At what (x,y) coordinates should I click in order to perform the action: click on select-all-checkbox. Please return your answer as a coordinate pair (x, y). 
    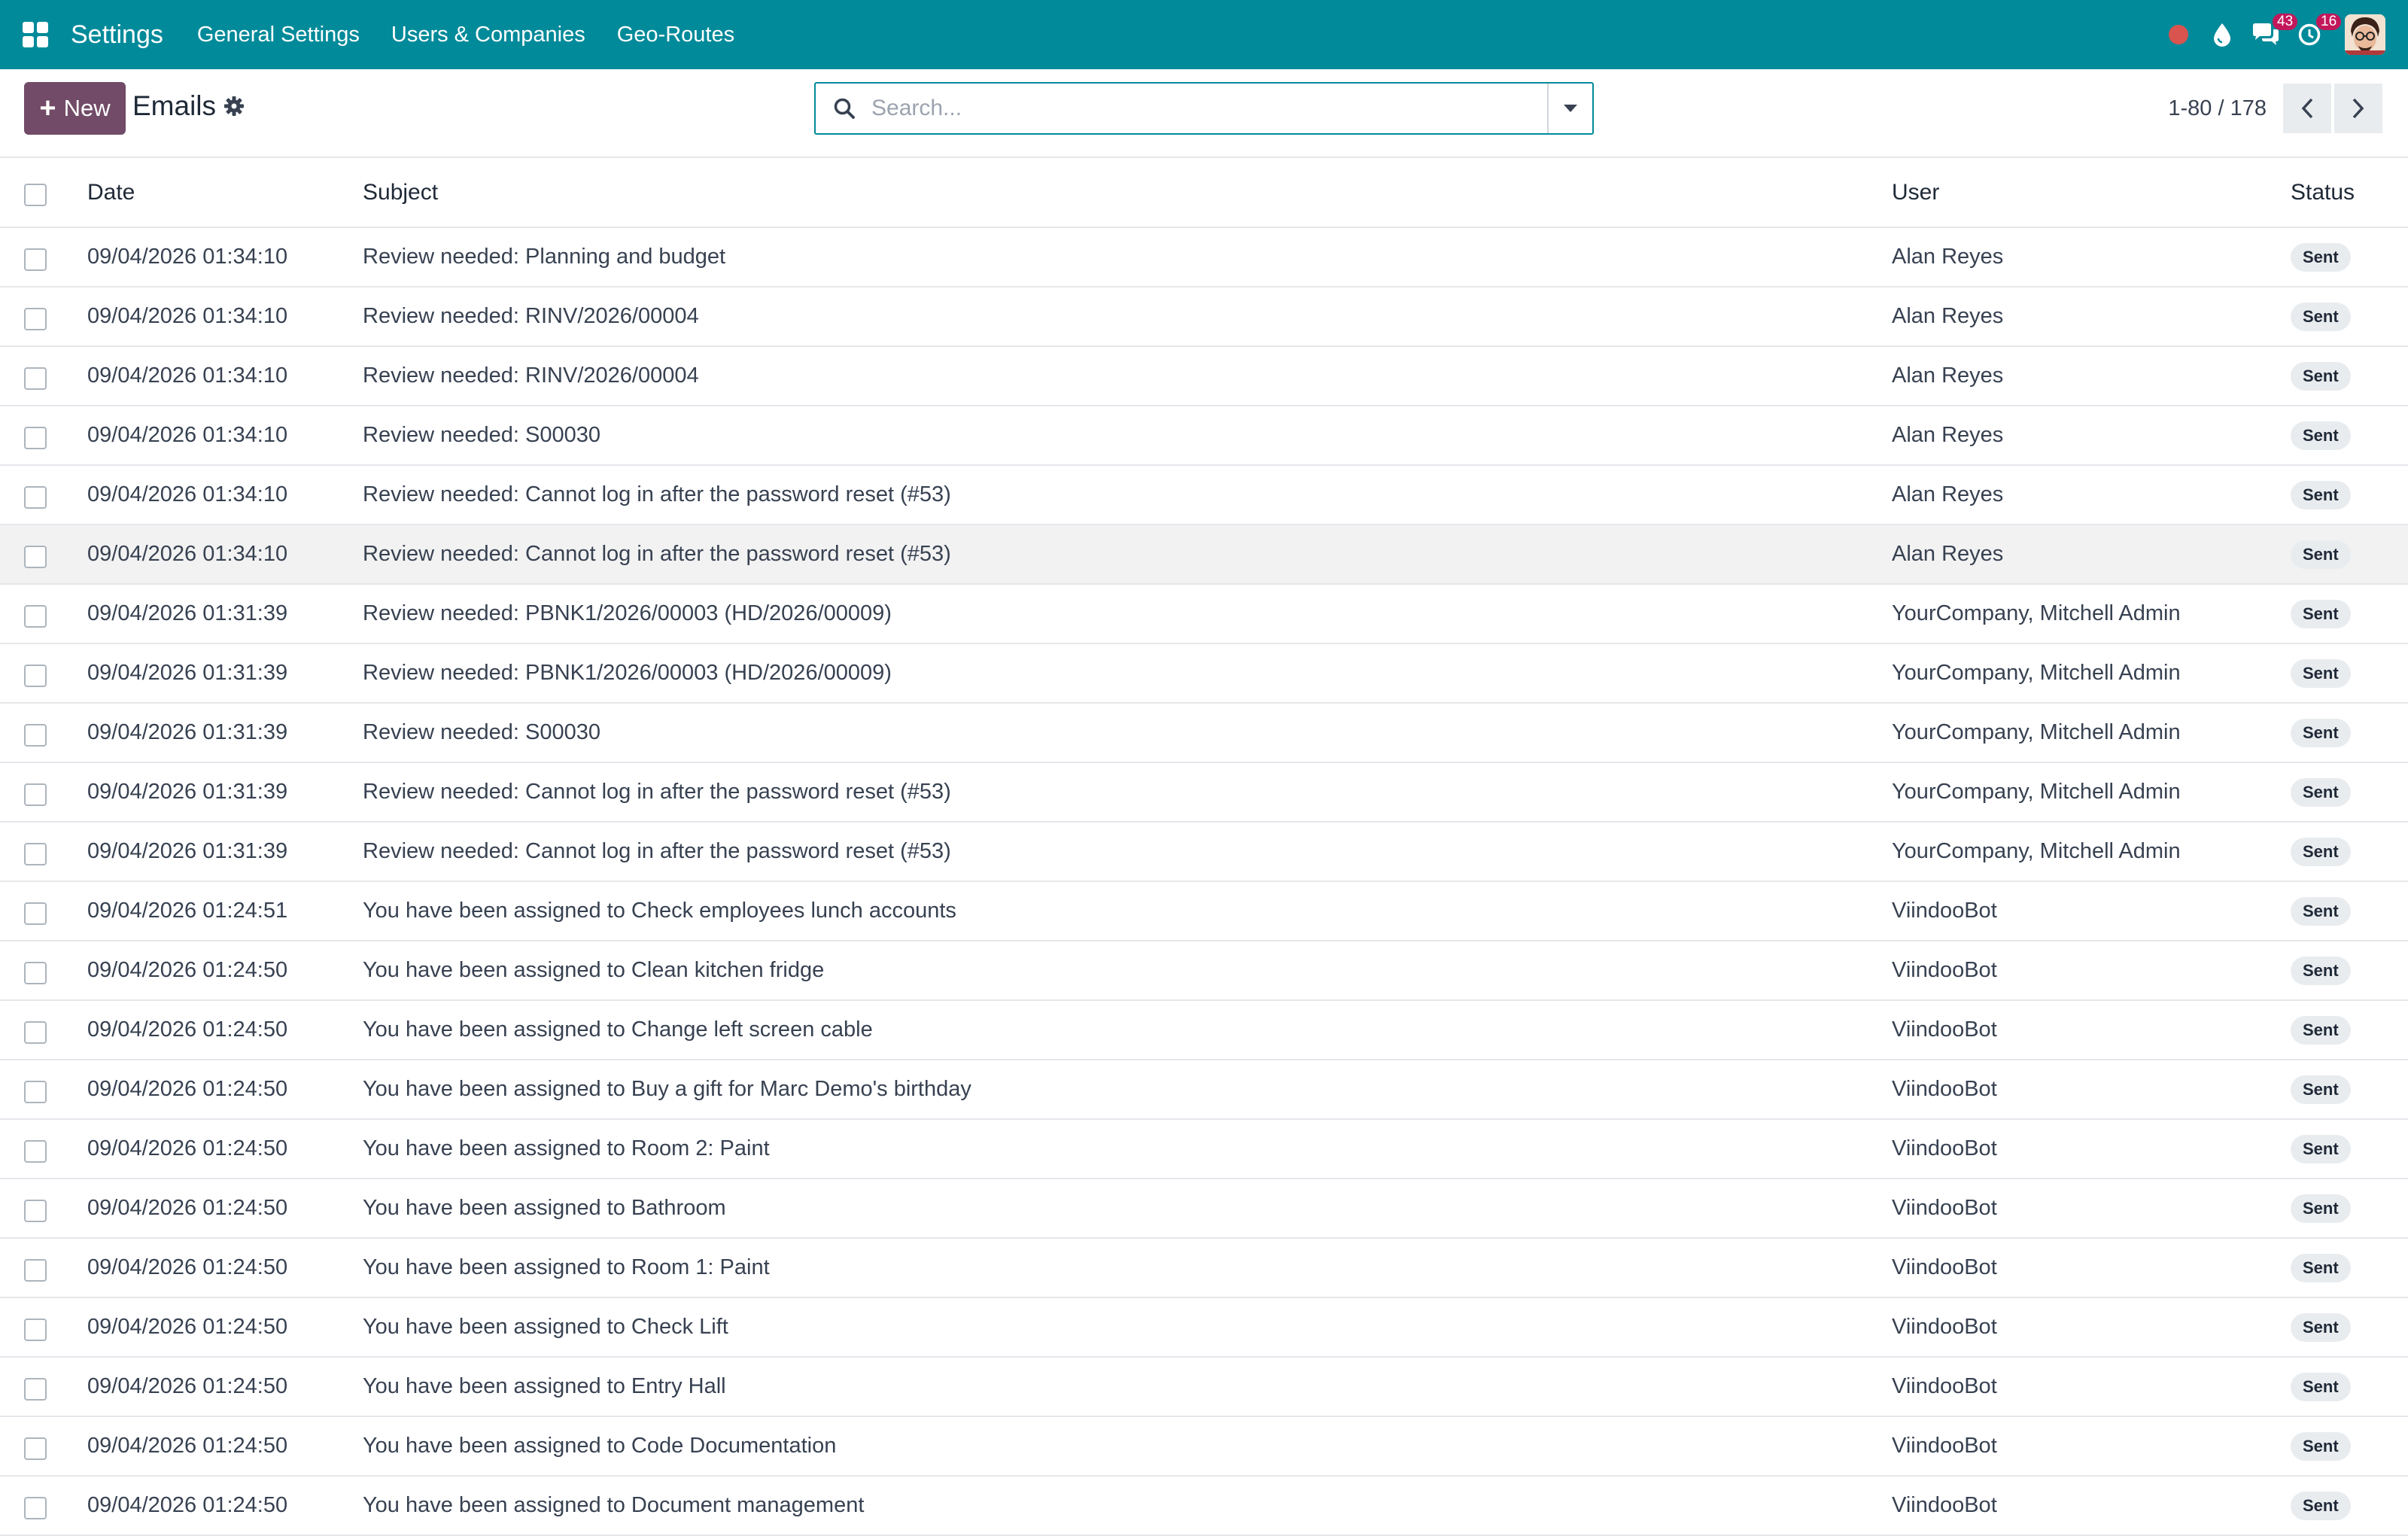
    Looking at the image, I should click on (35, 194).